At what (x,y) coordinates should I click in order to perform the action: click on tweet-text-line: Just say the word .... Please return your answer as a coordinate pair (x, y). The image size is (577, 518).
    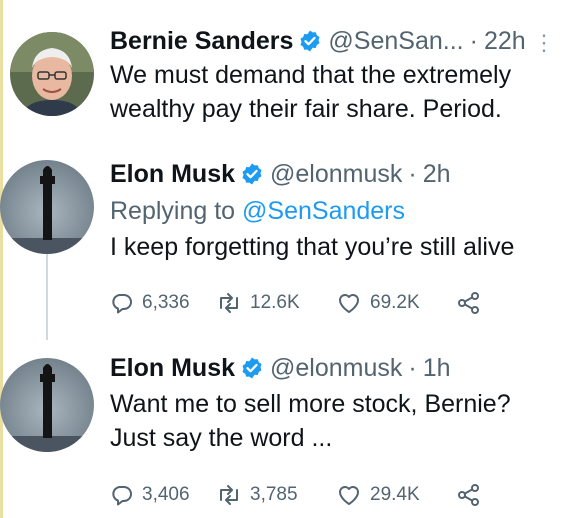
    Looking at the image, I should click on (221, 438).